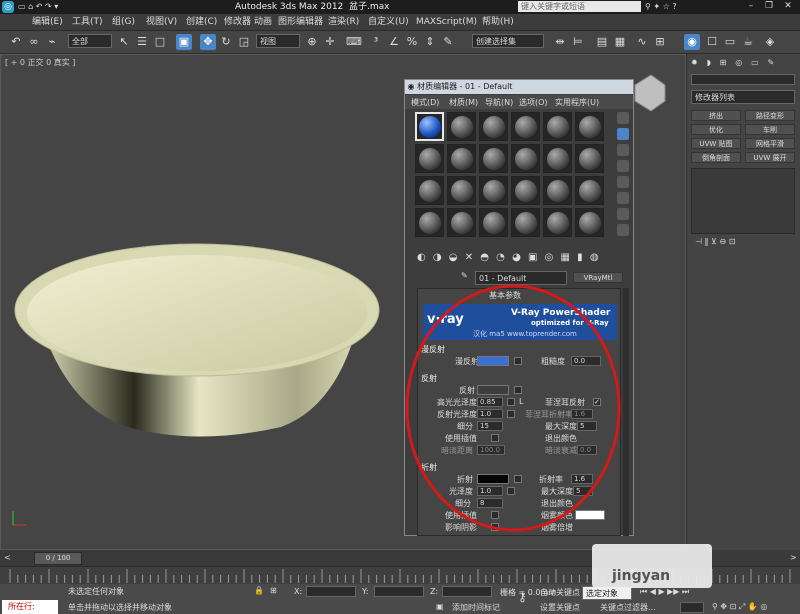  I want to click on align-icon: ⊨, so click(578, 42).